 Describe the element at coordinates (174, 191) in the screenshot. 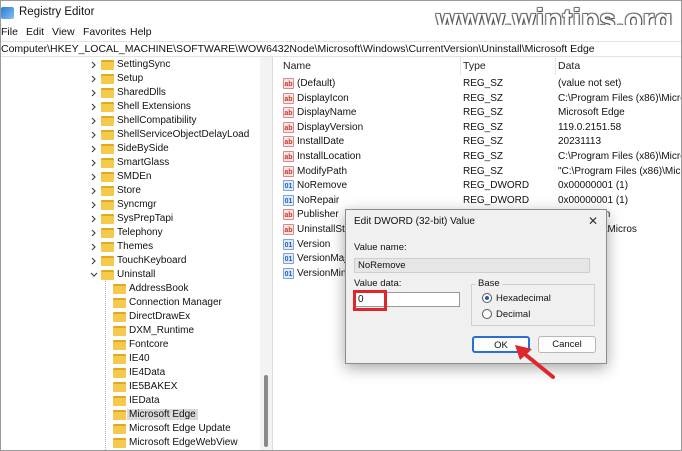

I see `tree-item: Store` at that location.